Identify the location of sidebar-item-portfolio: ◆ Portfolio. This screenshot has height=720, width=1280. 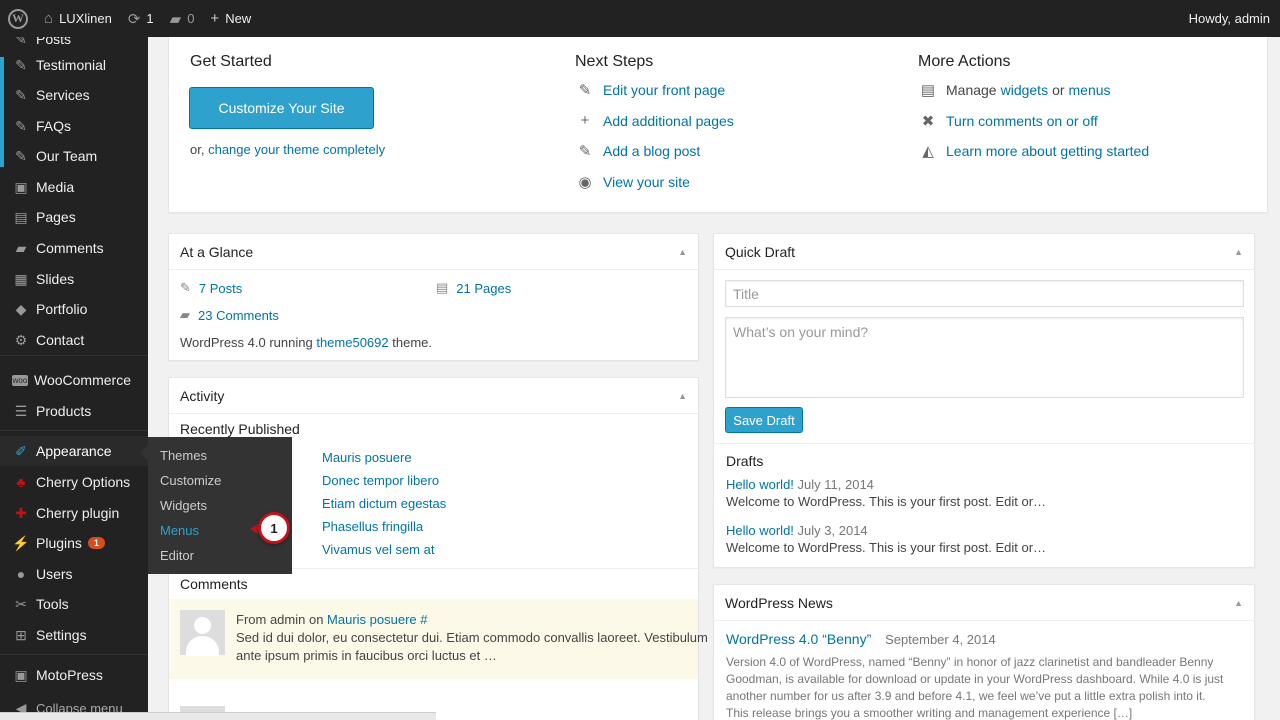
(74, 309).